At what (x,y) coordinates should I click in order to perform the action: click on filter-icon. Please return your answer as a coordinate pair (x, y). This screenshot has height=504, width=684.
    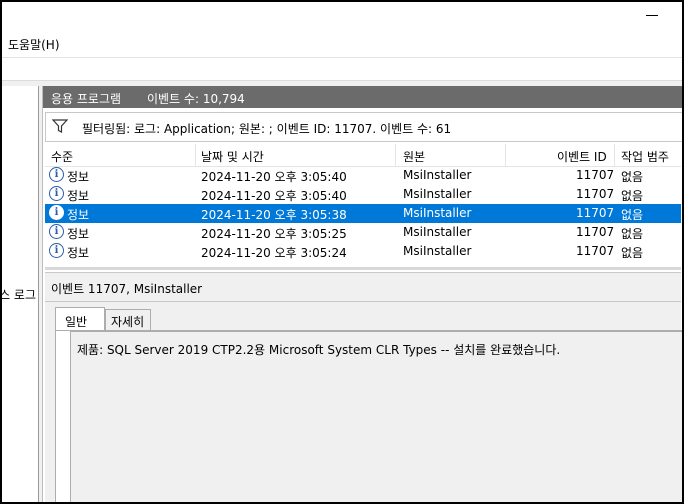
    Looking at the image, I should click on (60, 126).